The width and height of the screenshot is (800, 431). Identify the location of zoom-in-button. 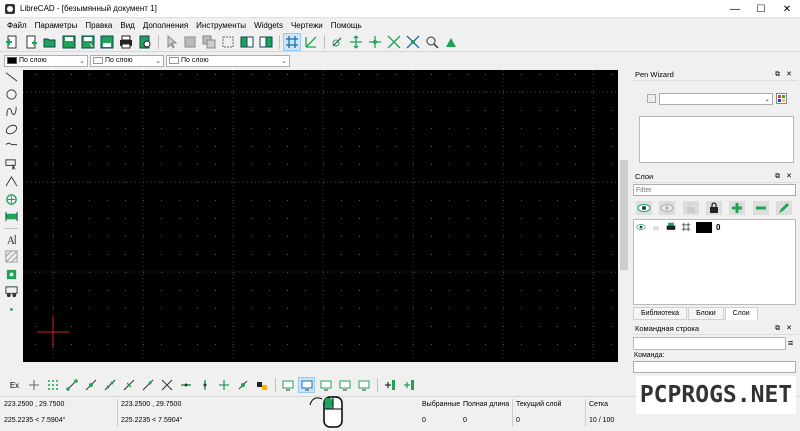
(356, 42).